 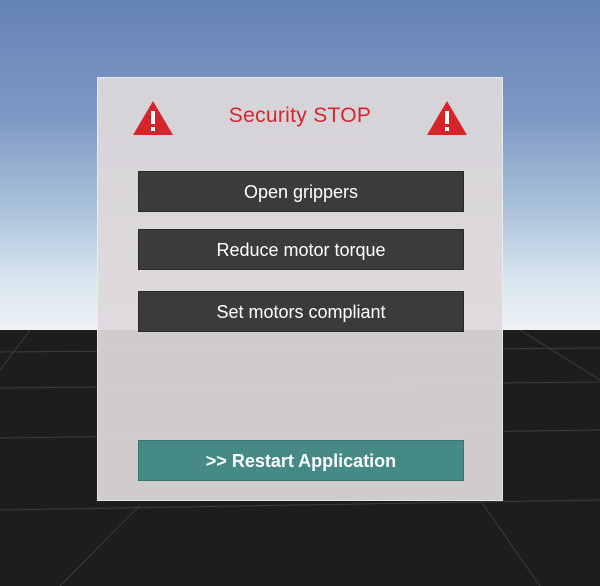 I want to click on set-motors-compliant-button: Set motors compliant, so click(x=301, y=311).